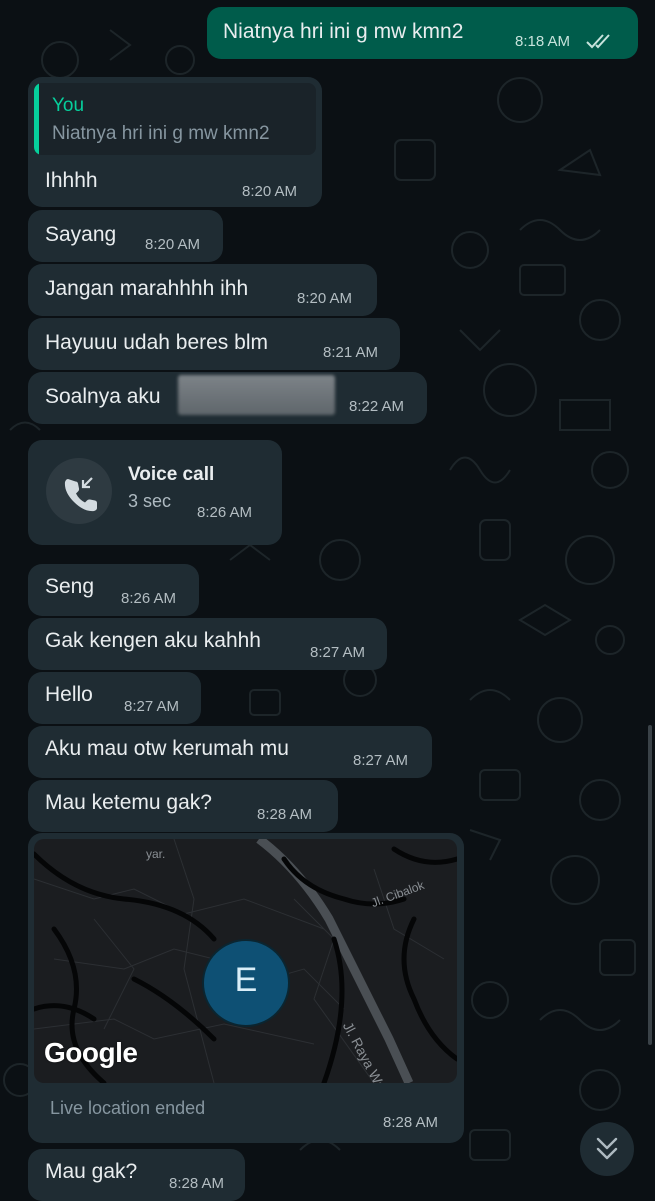 The height and width of the screenshot is (1201, 655). What do you see at coordinates (161, 133) in the screenshot?
I see `quote-text: Niatnya hri ini g mw kmn2` at bounding box center [161, 133].